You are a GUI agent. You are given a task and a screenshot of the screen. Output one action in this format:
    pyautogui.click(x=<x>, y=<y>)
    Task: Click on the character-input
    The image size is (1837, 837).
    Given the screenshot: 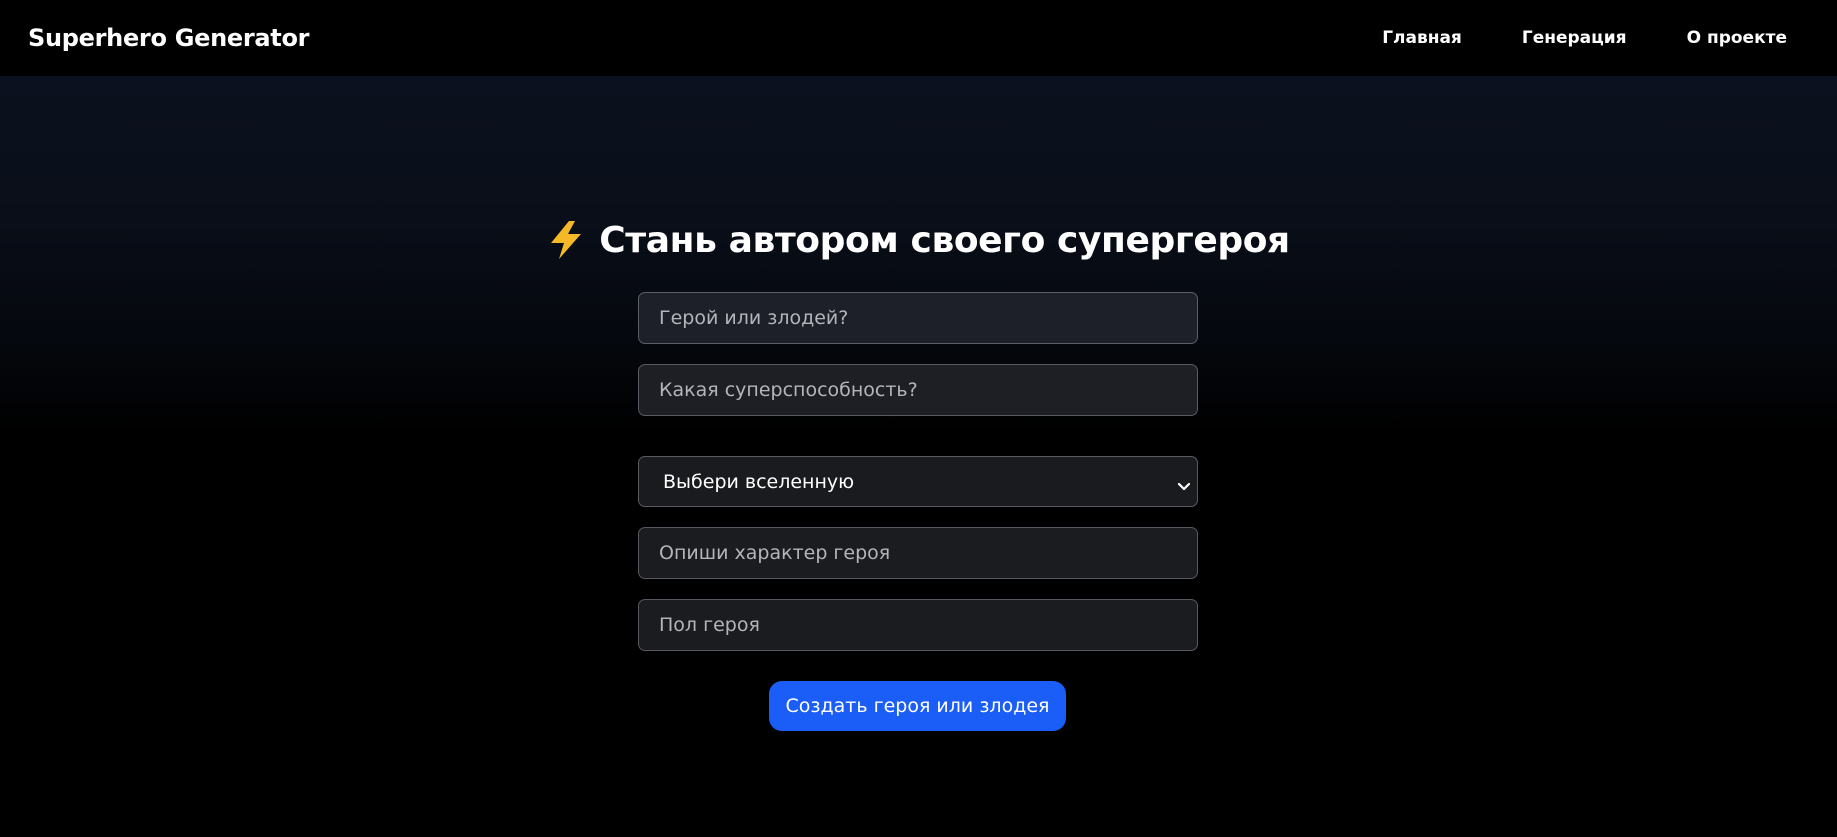 What is the action you would take?
    pyautogui.click(x=918, y=553)
    